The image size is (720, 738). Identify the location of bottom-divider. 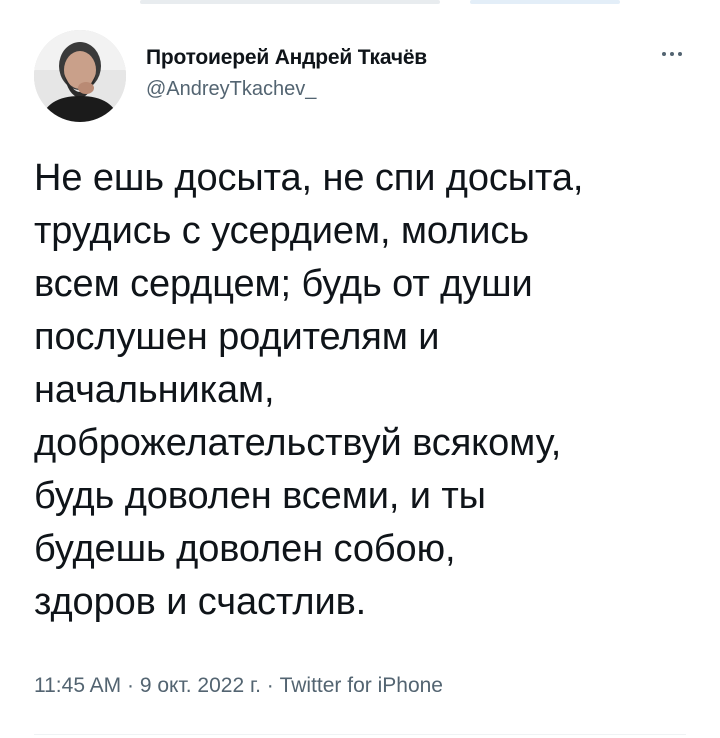
(360, 734).